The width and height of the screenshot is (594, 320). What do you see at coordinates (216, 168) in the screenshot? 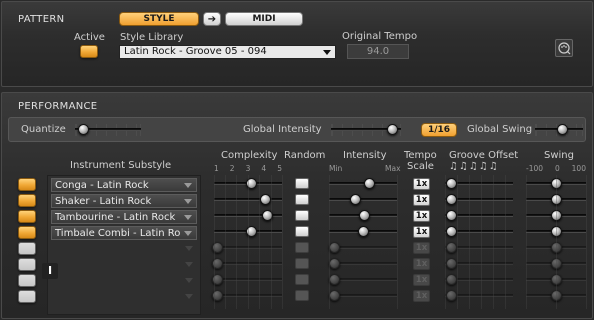
I see `complexity-tick: 1` at bounding box center [216, 168].